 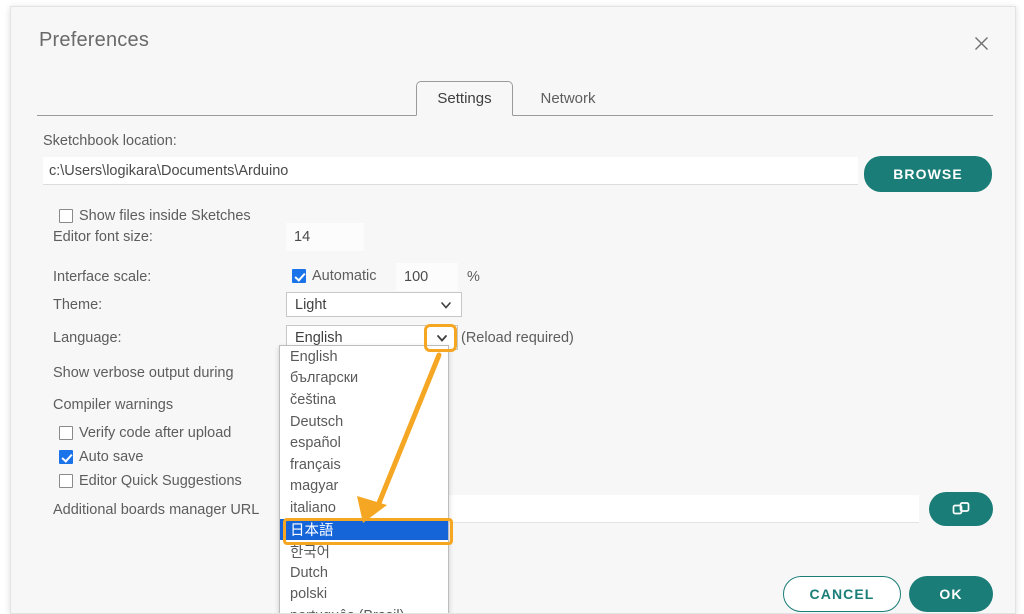 I want to click on verify-code-after-upload-row: Verify code after upload, so click(x=145, y=433).